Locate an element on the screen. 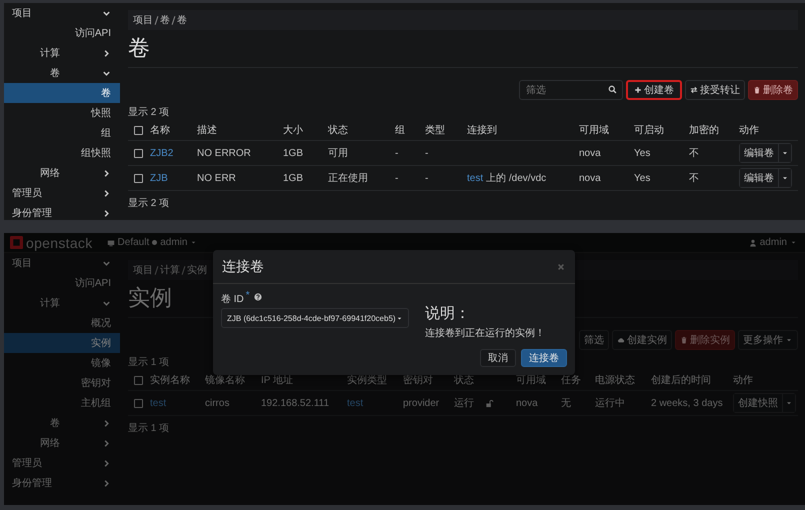  help-text: 连接卷到正在运行的实例！ is located at coordinates (485, 333).